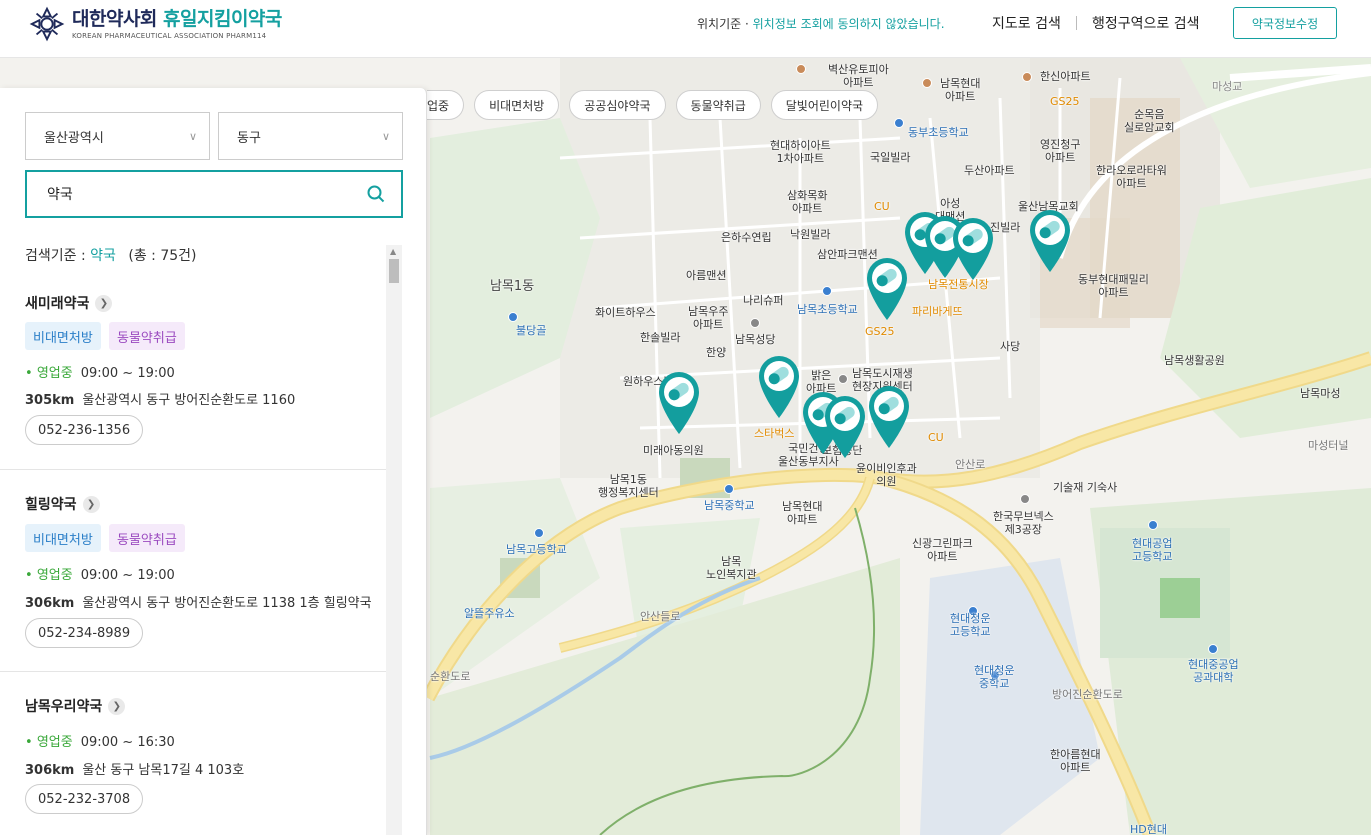 The width and height of the screenshot is (1371, 835). Describe the element at coordinates (84, 799) in the screenshot. I see `phone-button: 052-232-3708` at that location.